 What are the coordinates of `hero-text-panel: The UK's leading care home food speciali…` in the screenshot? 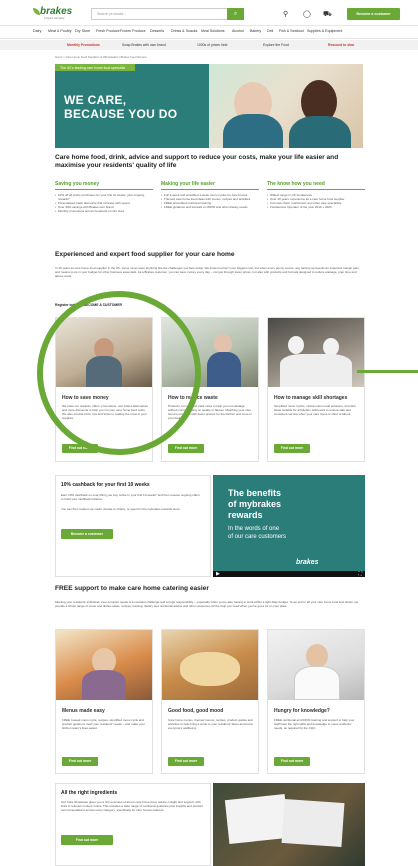 It's located at (132, 106).